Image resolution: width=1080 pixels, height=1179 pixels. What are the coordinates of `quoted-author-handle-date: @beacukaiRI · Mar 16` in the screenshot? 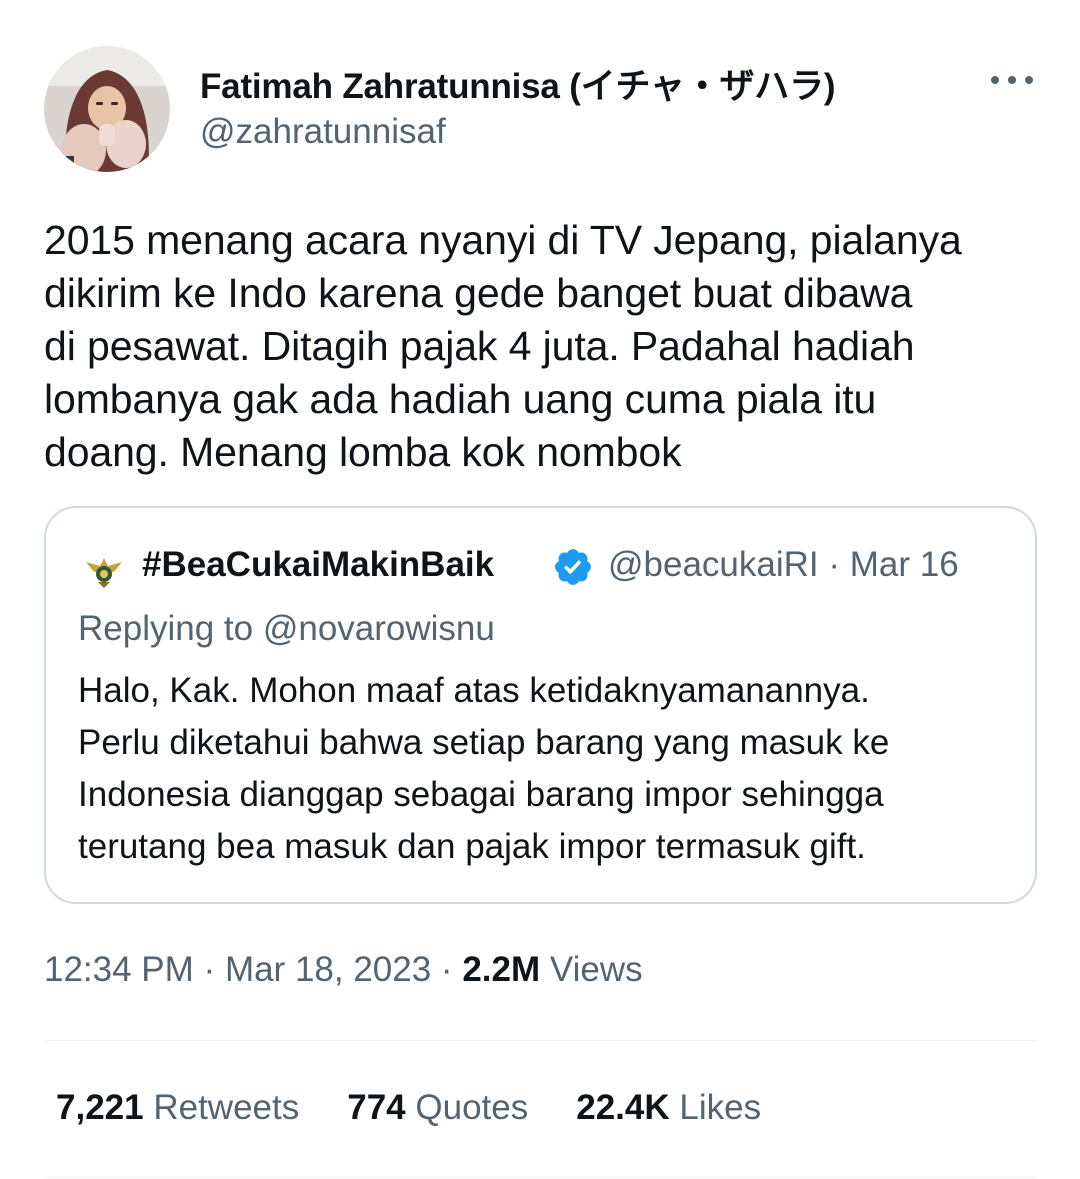 It's located at (783, 565).